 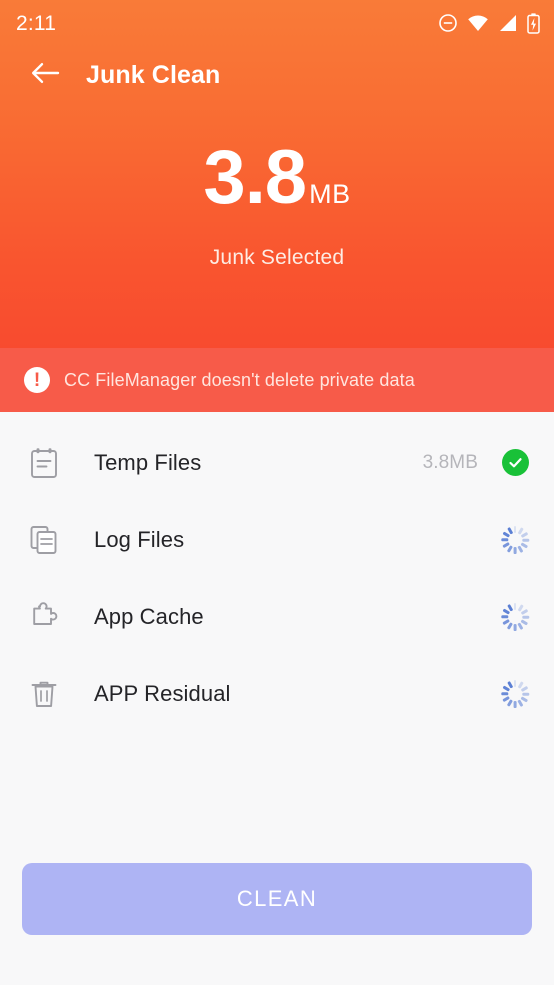 I want to click on list-item: App Cache, so click(x=277, y=616).